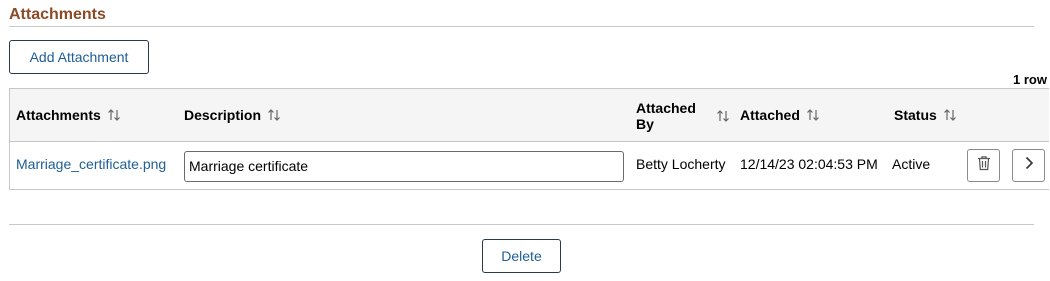 This screenshot has height=281, width=1050. I want to click on delete-row-button, so click(983, 165).